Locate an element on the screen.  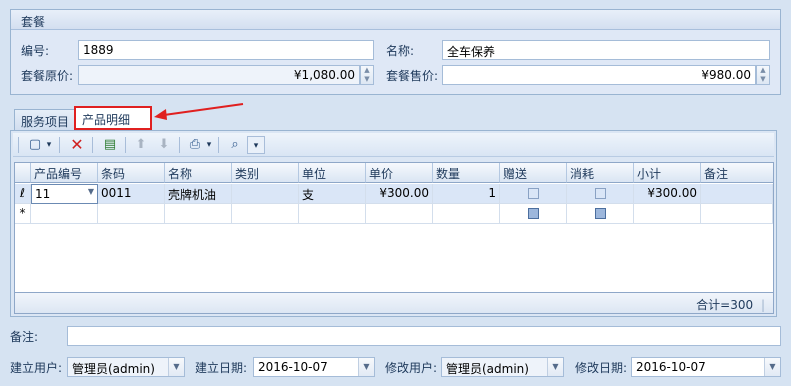
col-header-name: 名称 is located at coordinates (198, 173).